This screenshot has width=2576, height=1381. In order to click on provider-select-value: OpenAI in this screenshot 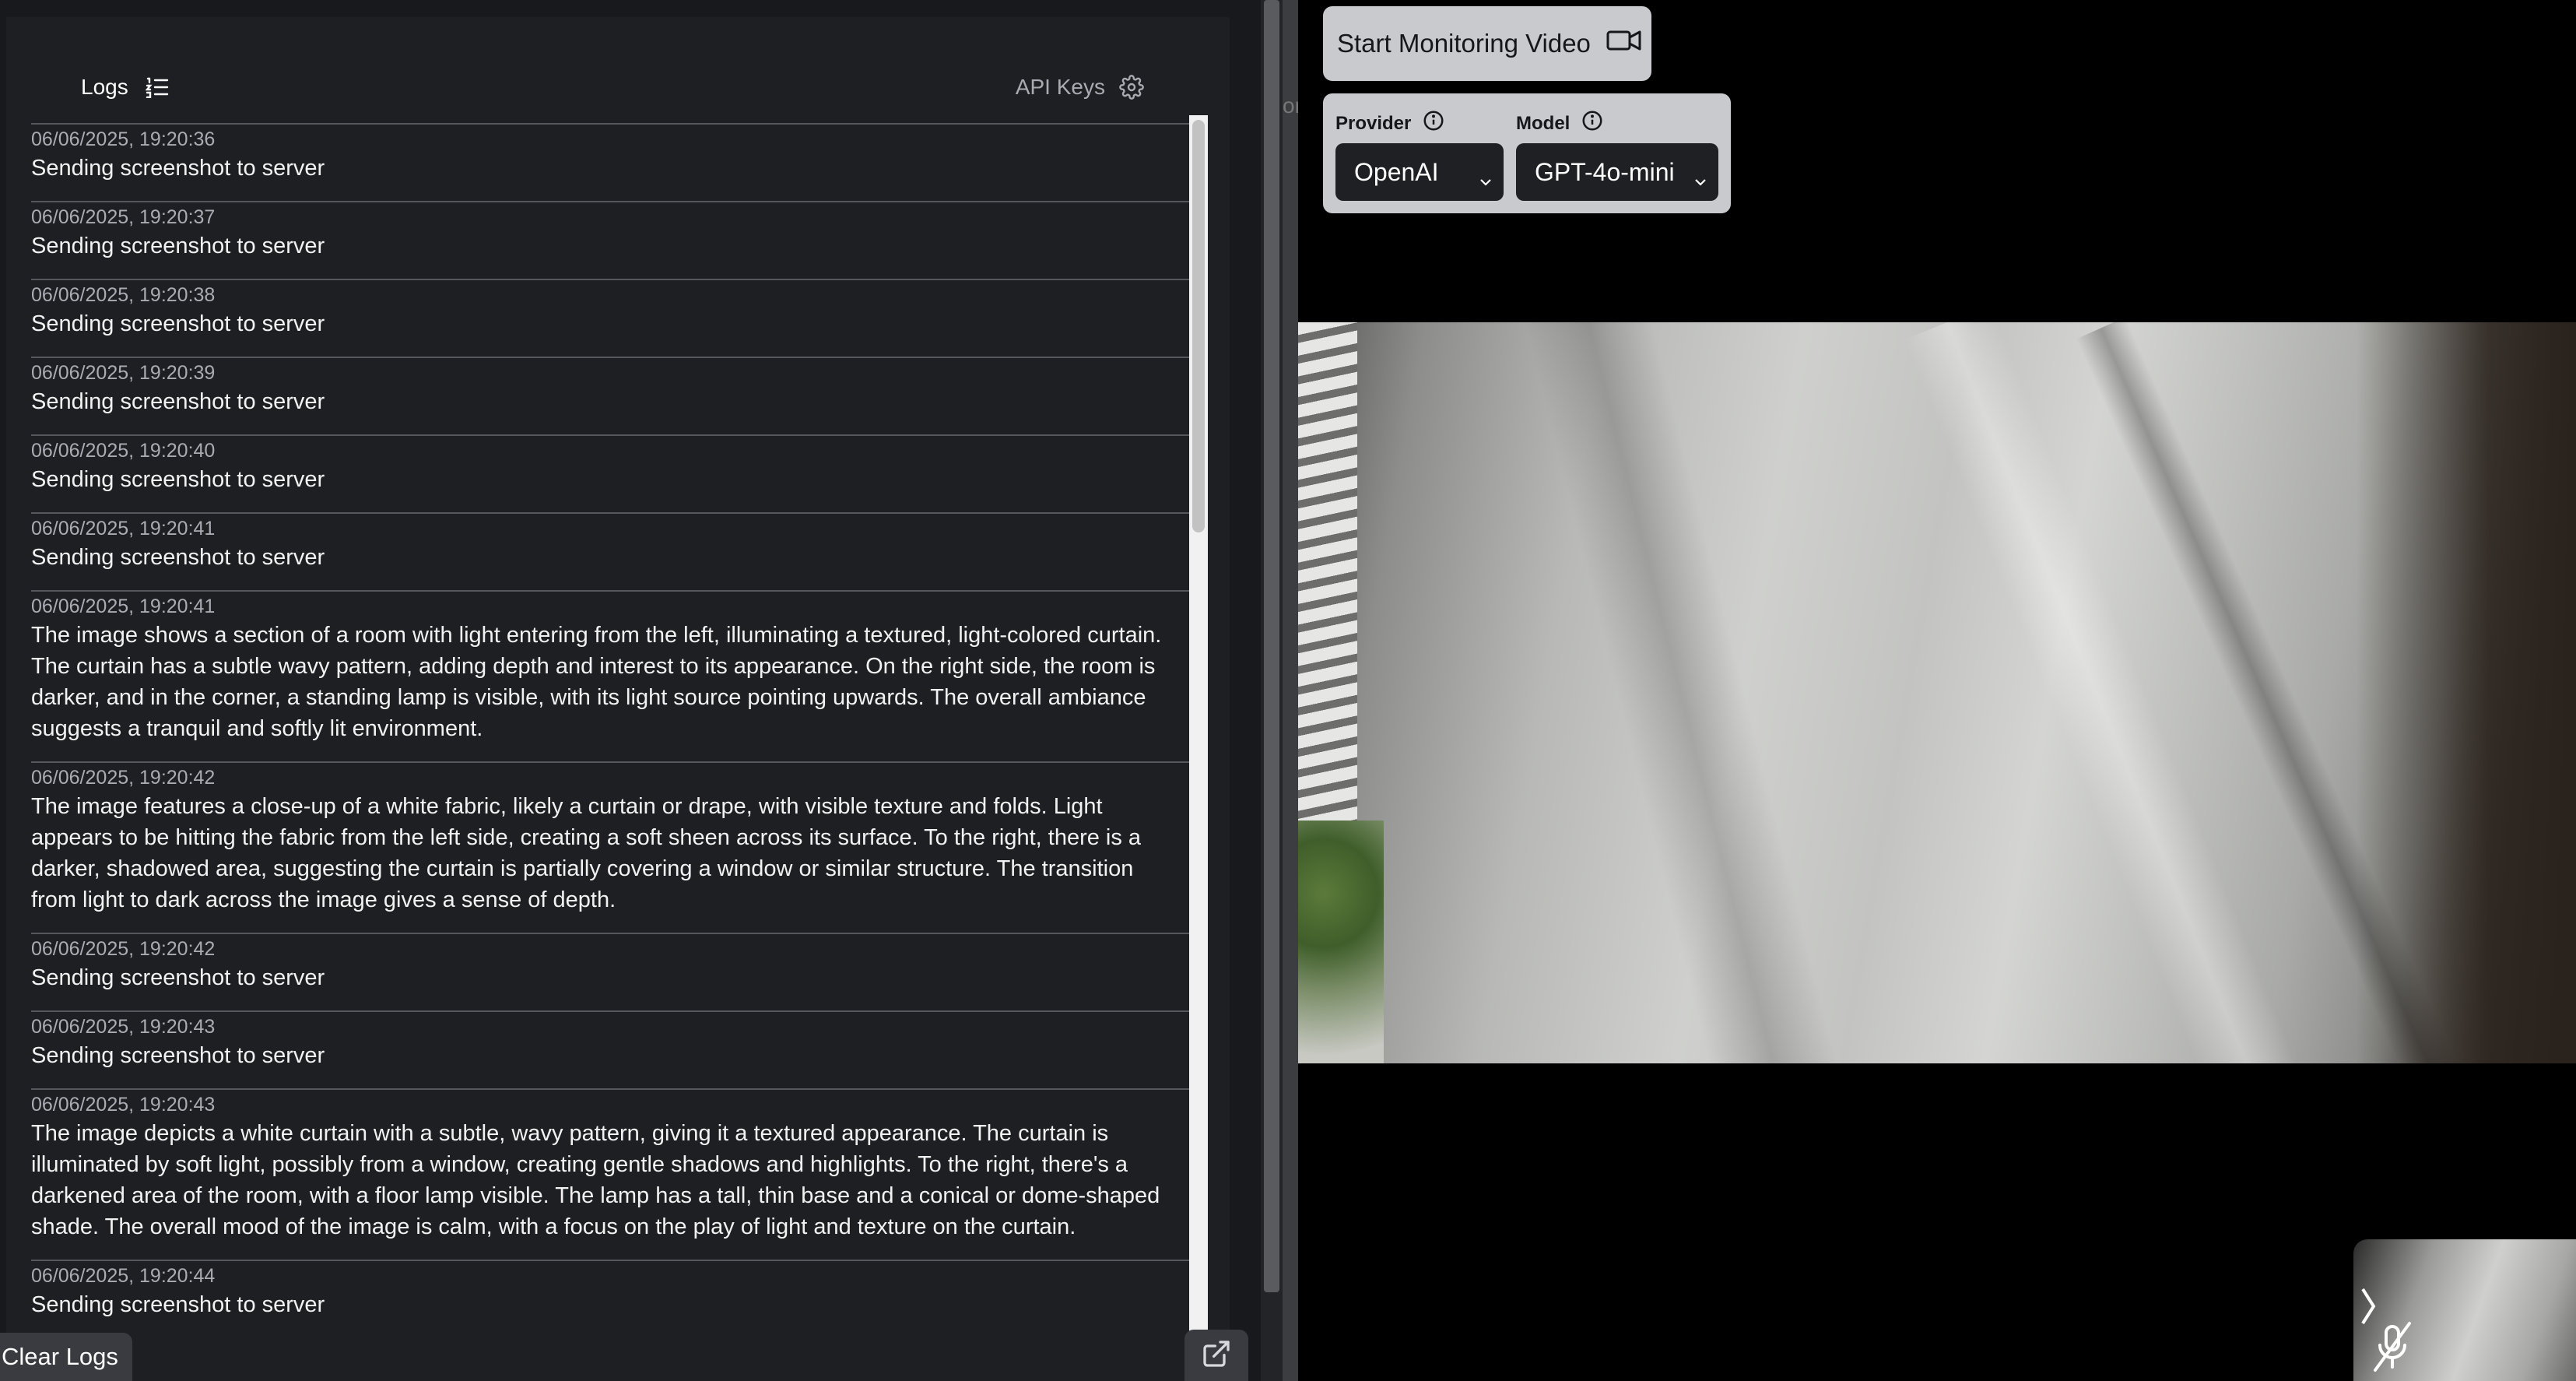, I will do `click(1397, 171)`.